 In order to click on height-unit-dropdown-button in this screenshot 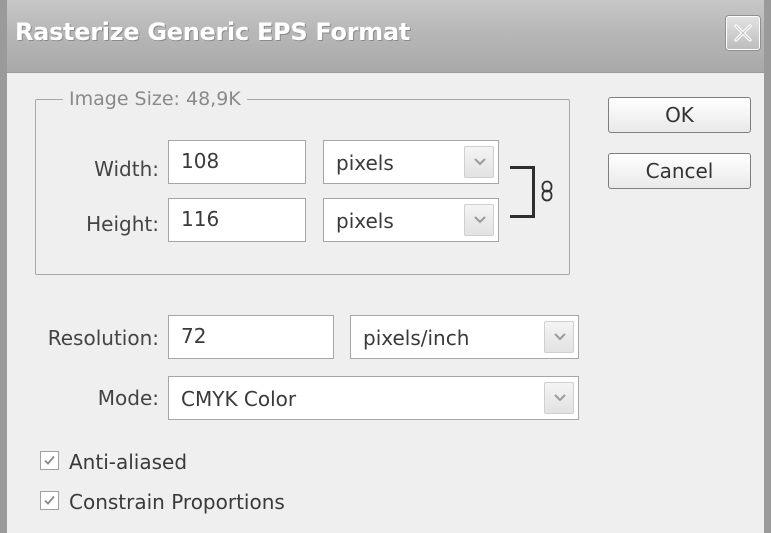, I will do `click(479, 220)`.